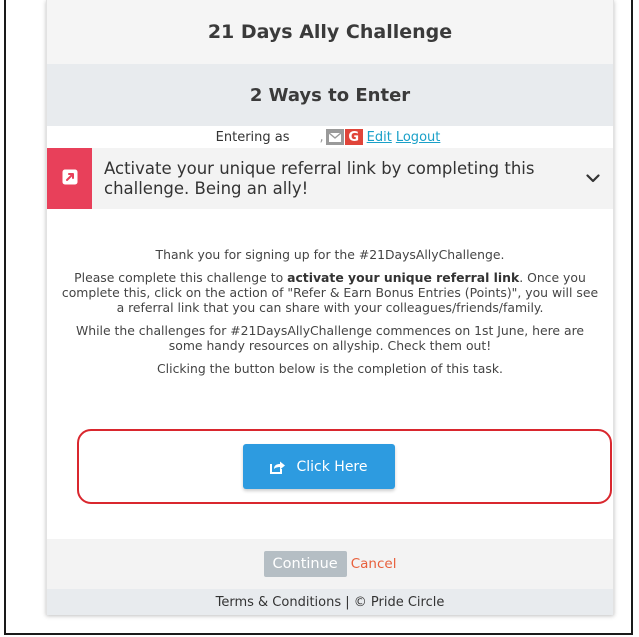  I want to click on widget-title: 21 Days Ally Challenge, so click(330, 32).